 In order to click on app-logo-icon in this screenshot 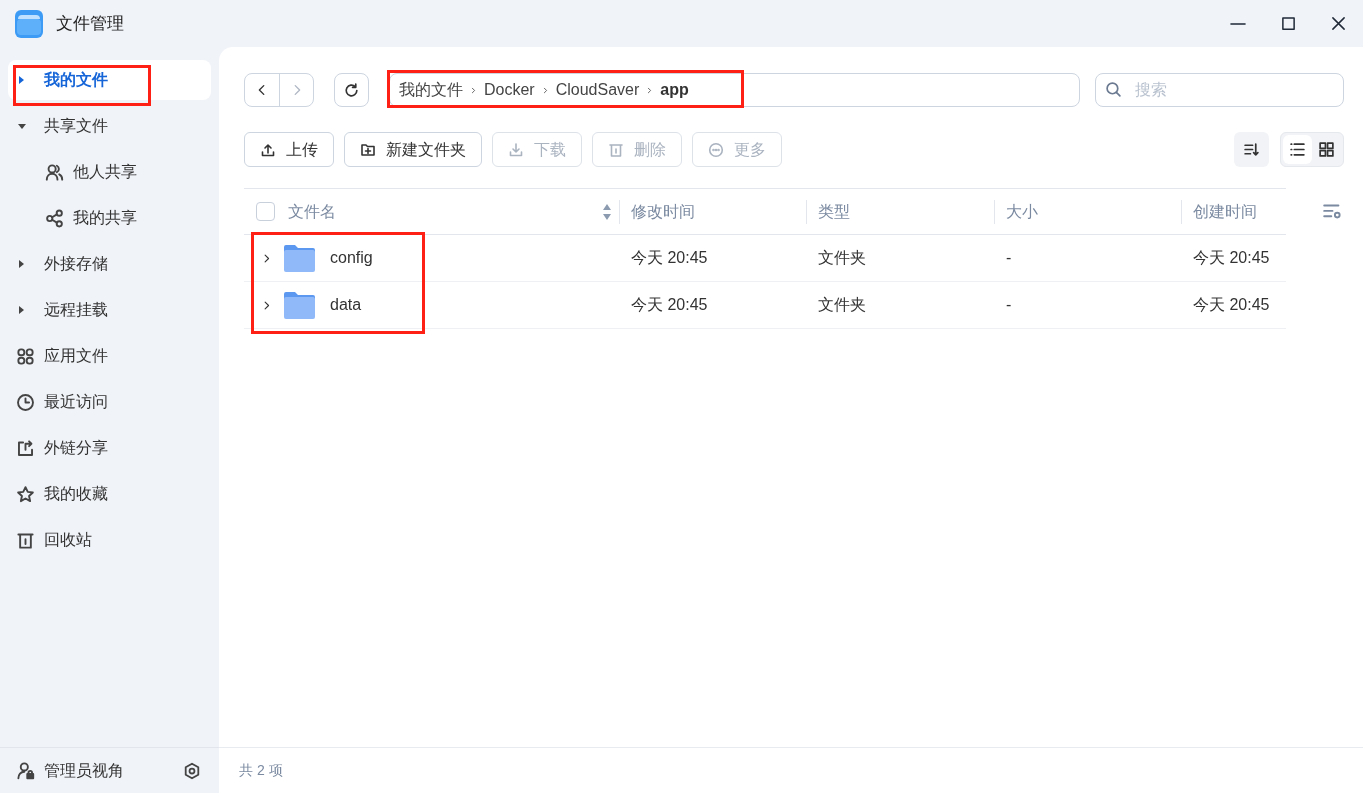, I will do `click(29, 23)`.